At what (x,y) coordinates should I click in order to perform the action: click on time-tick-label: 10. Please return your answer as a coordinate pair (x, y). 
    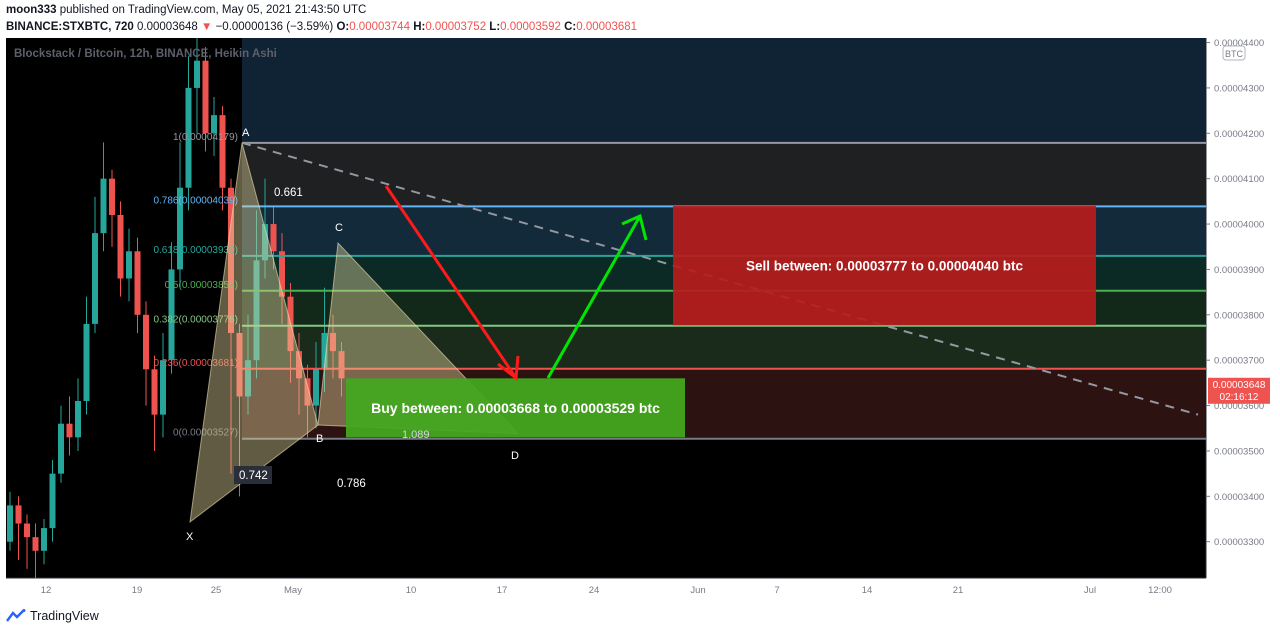
    Looking at the image, I should click on (411, 590).